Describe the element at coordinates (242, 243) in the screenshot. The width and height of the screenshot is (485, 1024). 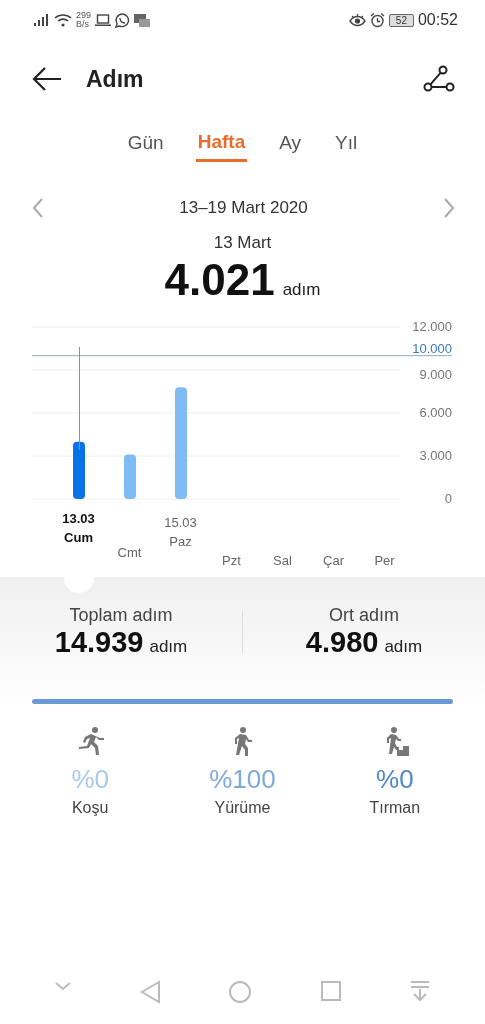
I see `selected-date: 13 Mart` at that location.